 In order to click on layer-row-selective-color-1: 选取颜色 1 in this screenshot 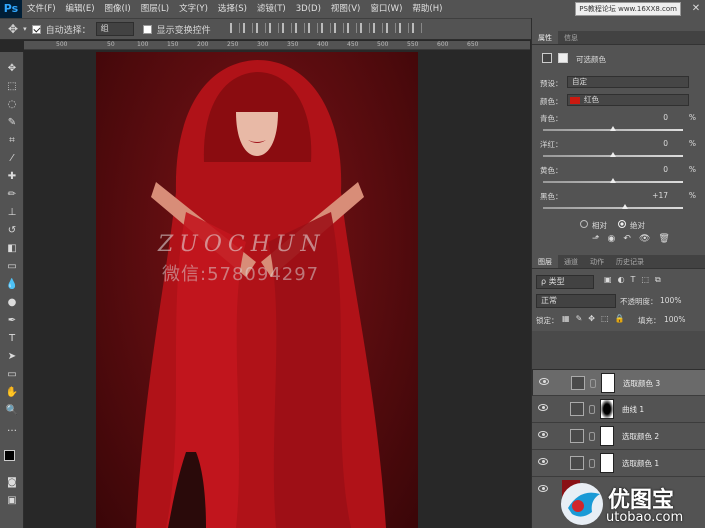, I will do `click(618, 463)`.